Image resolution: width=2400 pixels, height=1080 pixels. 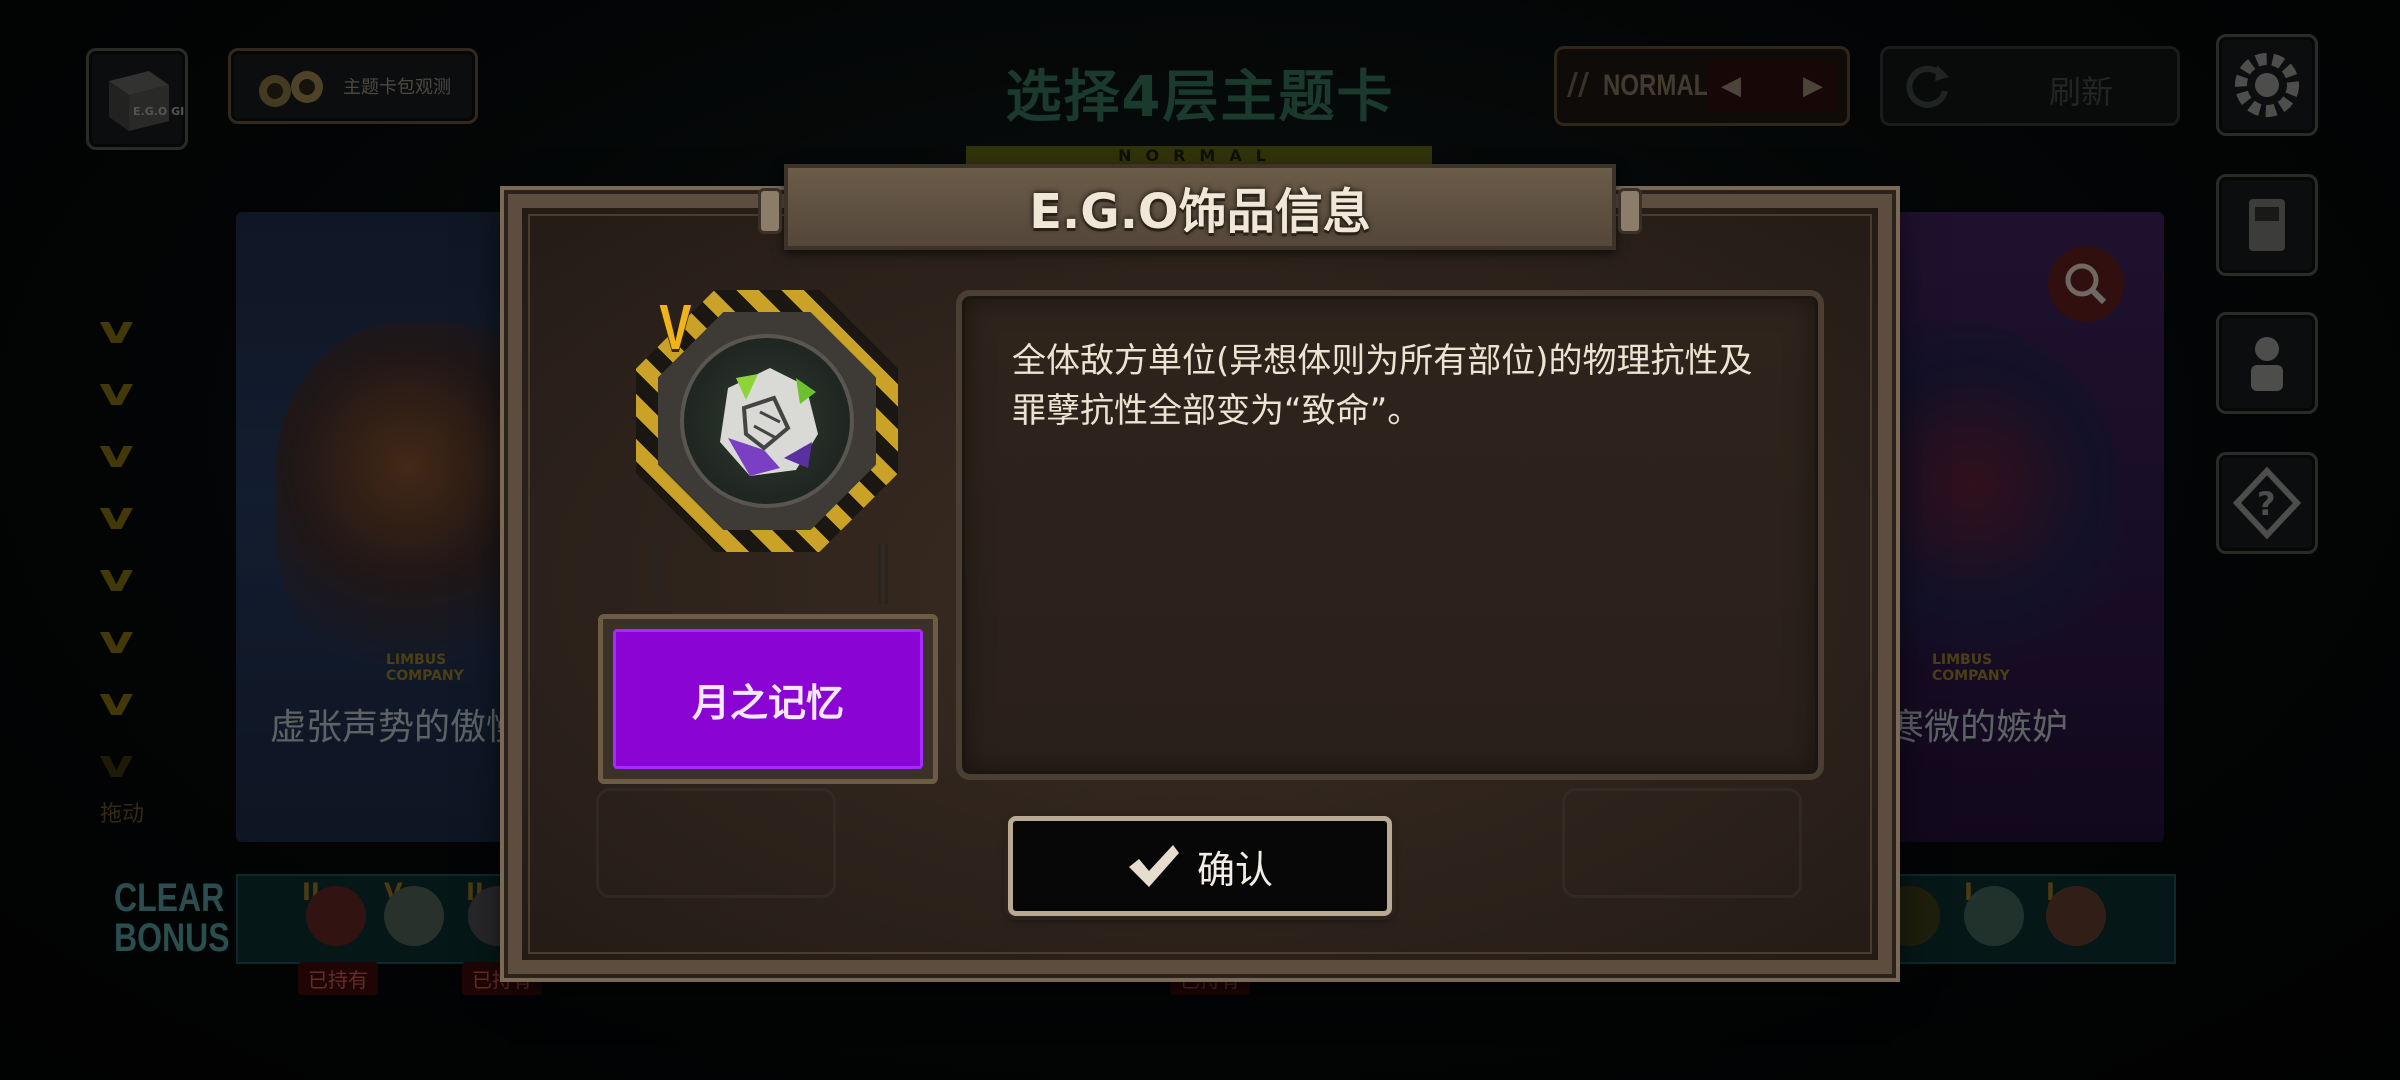 I want to click on gift-description: 全体敌方单位(异想体则为所有部位)的物理抗性及罪孽抗性全部变为“致命”。, so click(x=1382, y=386).